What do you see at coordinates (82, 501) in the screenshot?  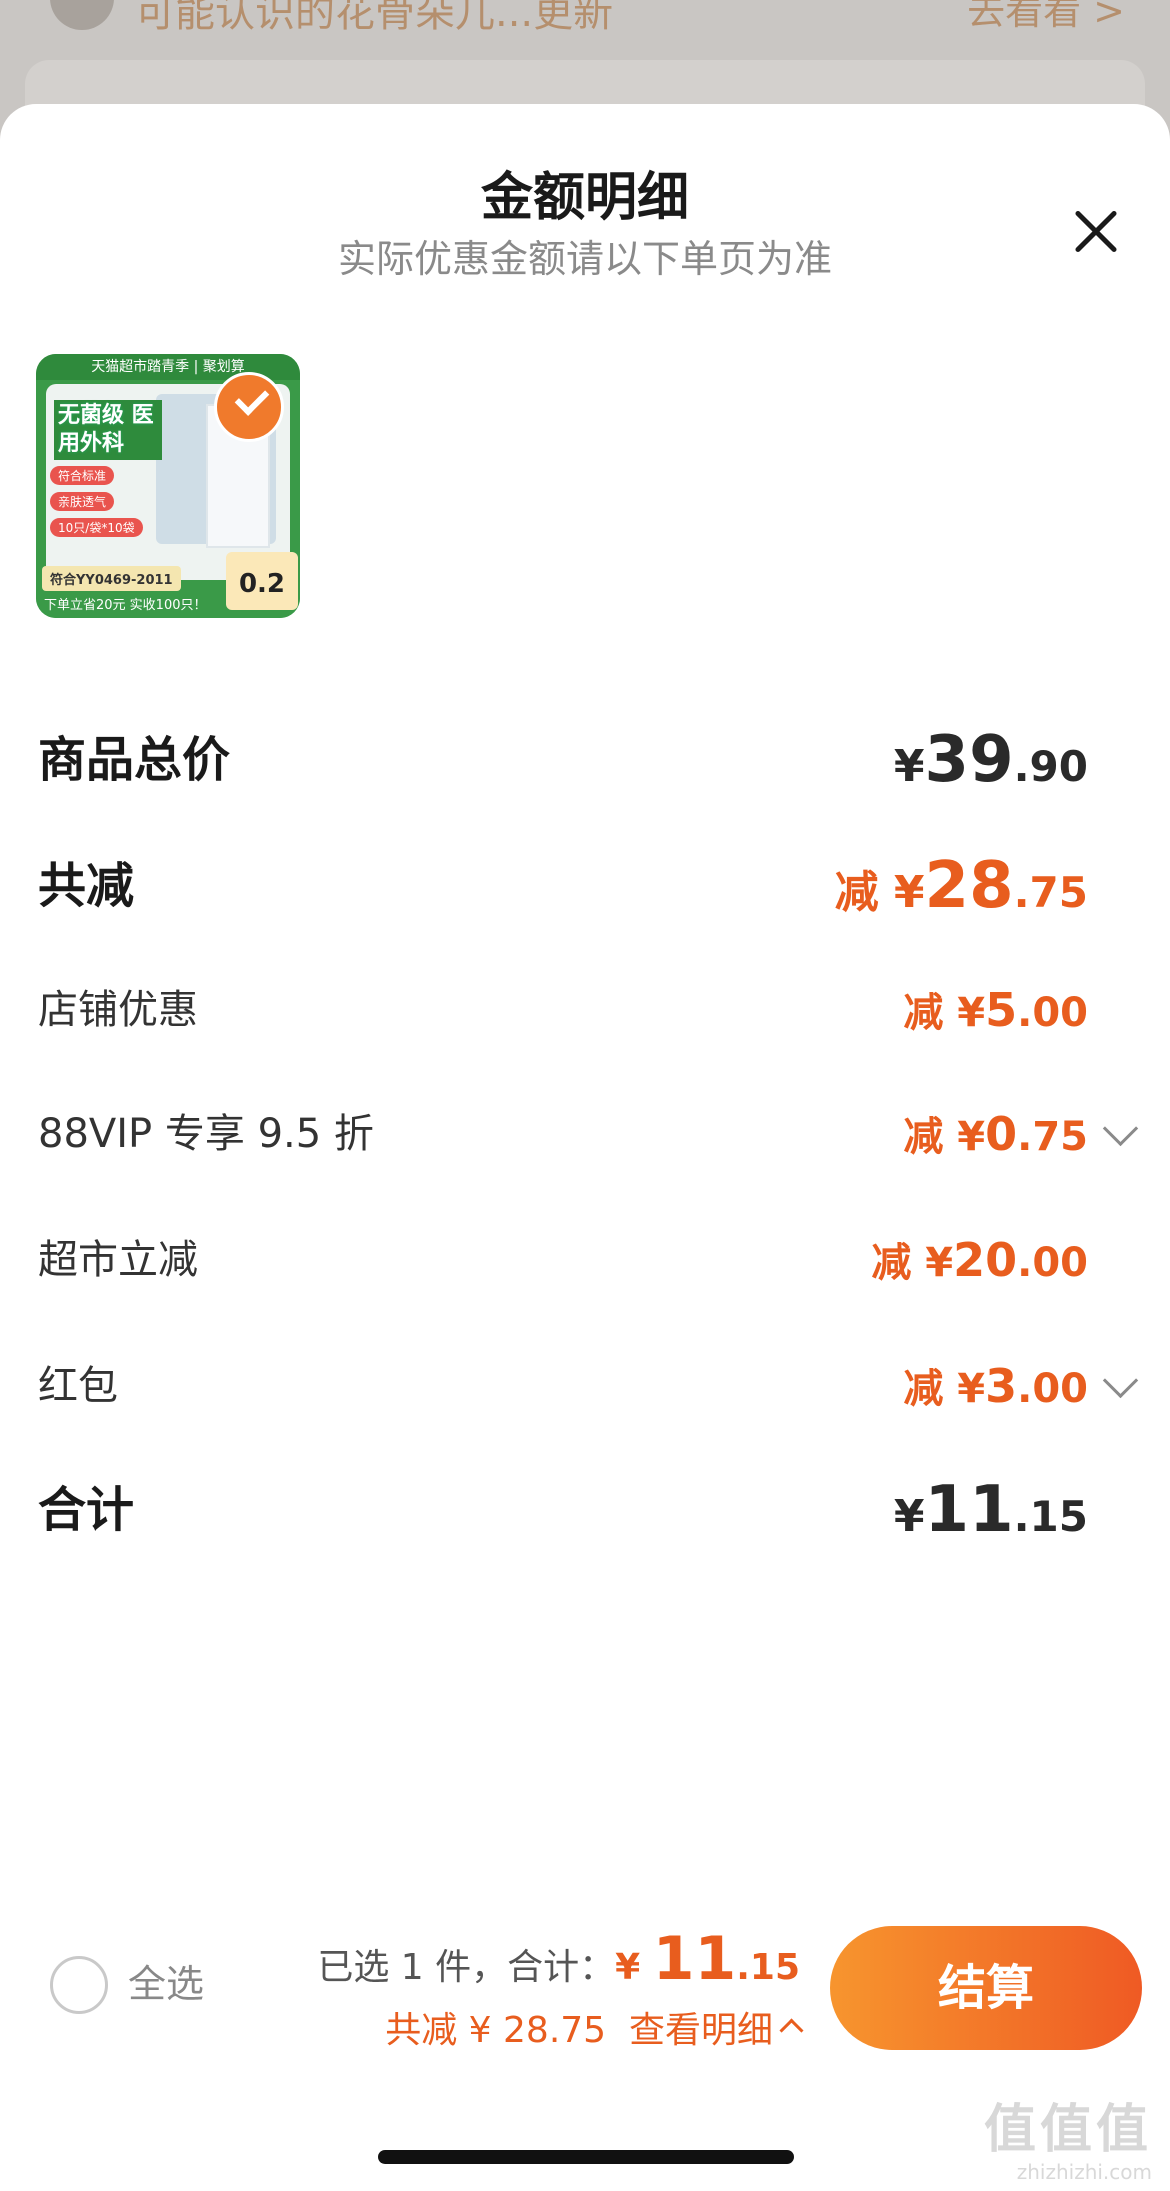 I see `product-tag: 亲肤透气` at bounding box center [82, 501].